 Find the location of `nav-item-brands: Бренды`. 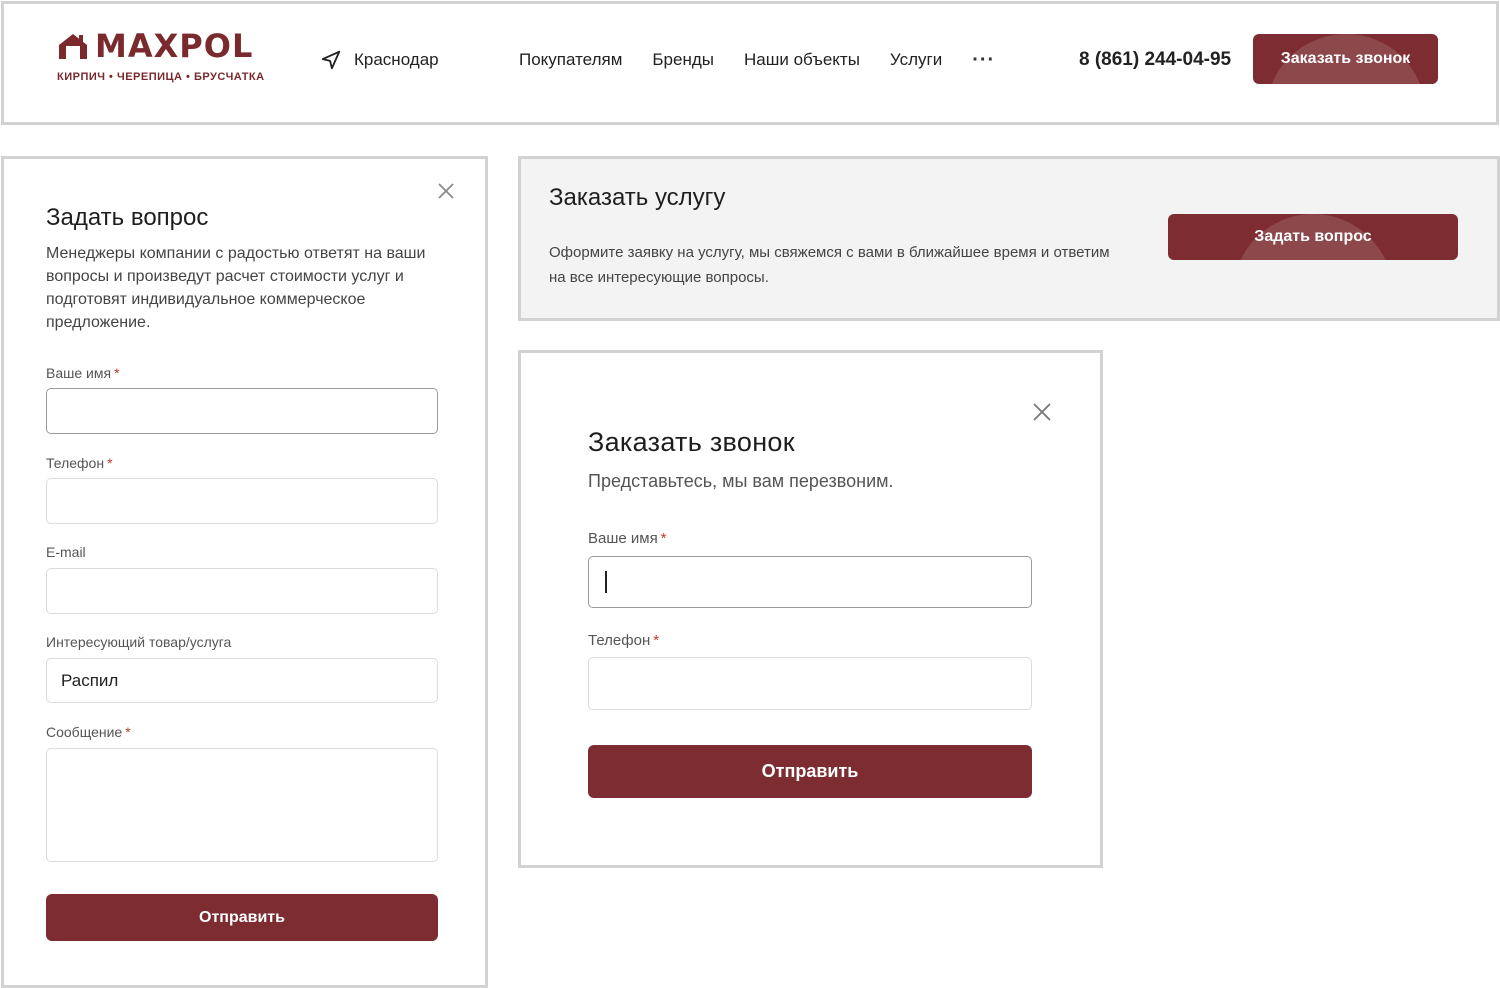

nav-item-brands: Бренды is located at coordinates (683, 60).